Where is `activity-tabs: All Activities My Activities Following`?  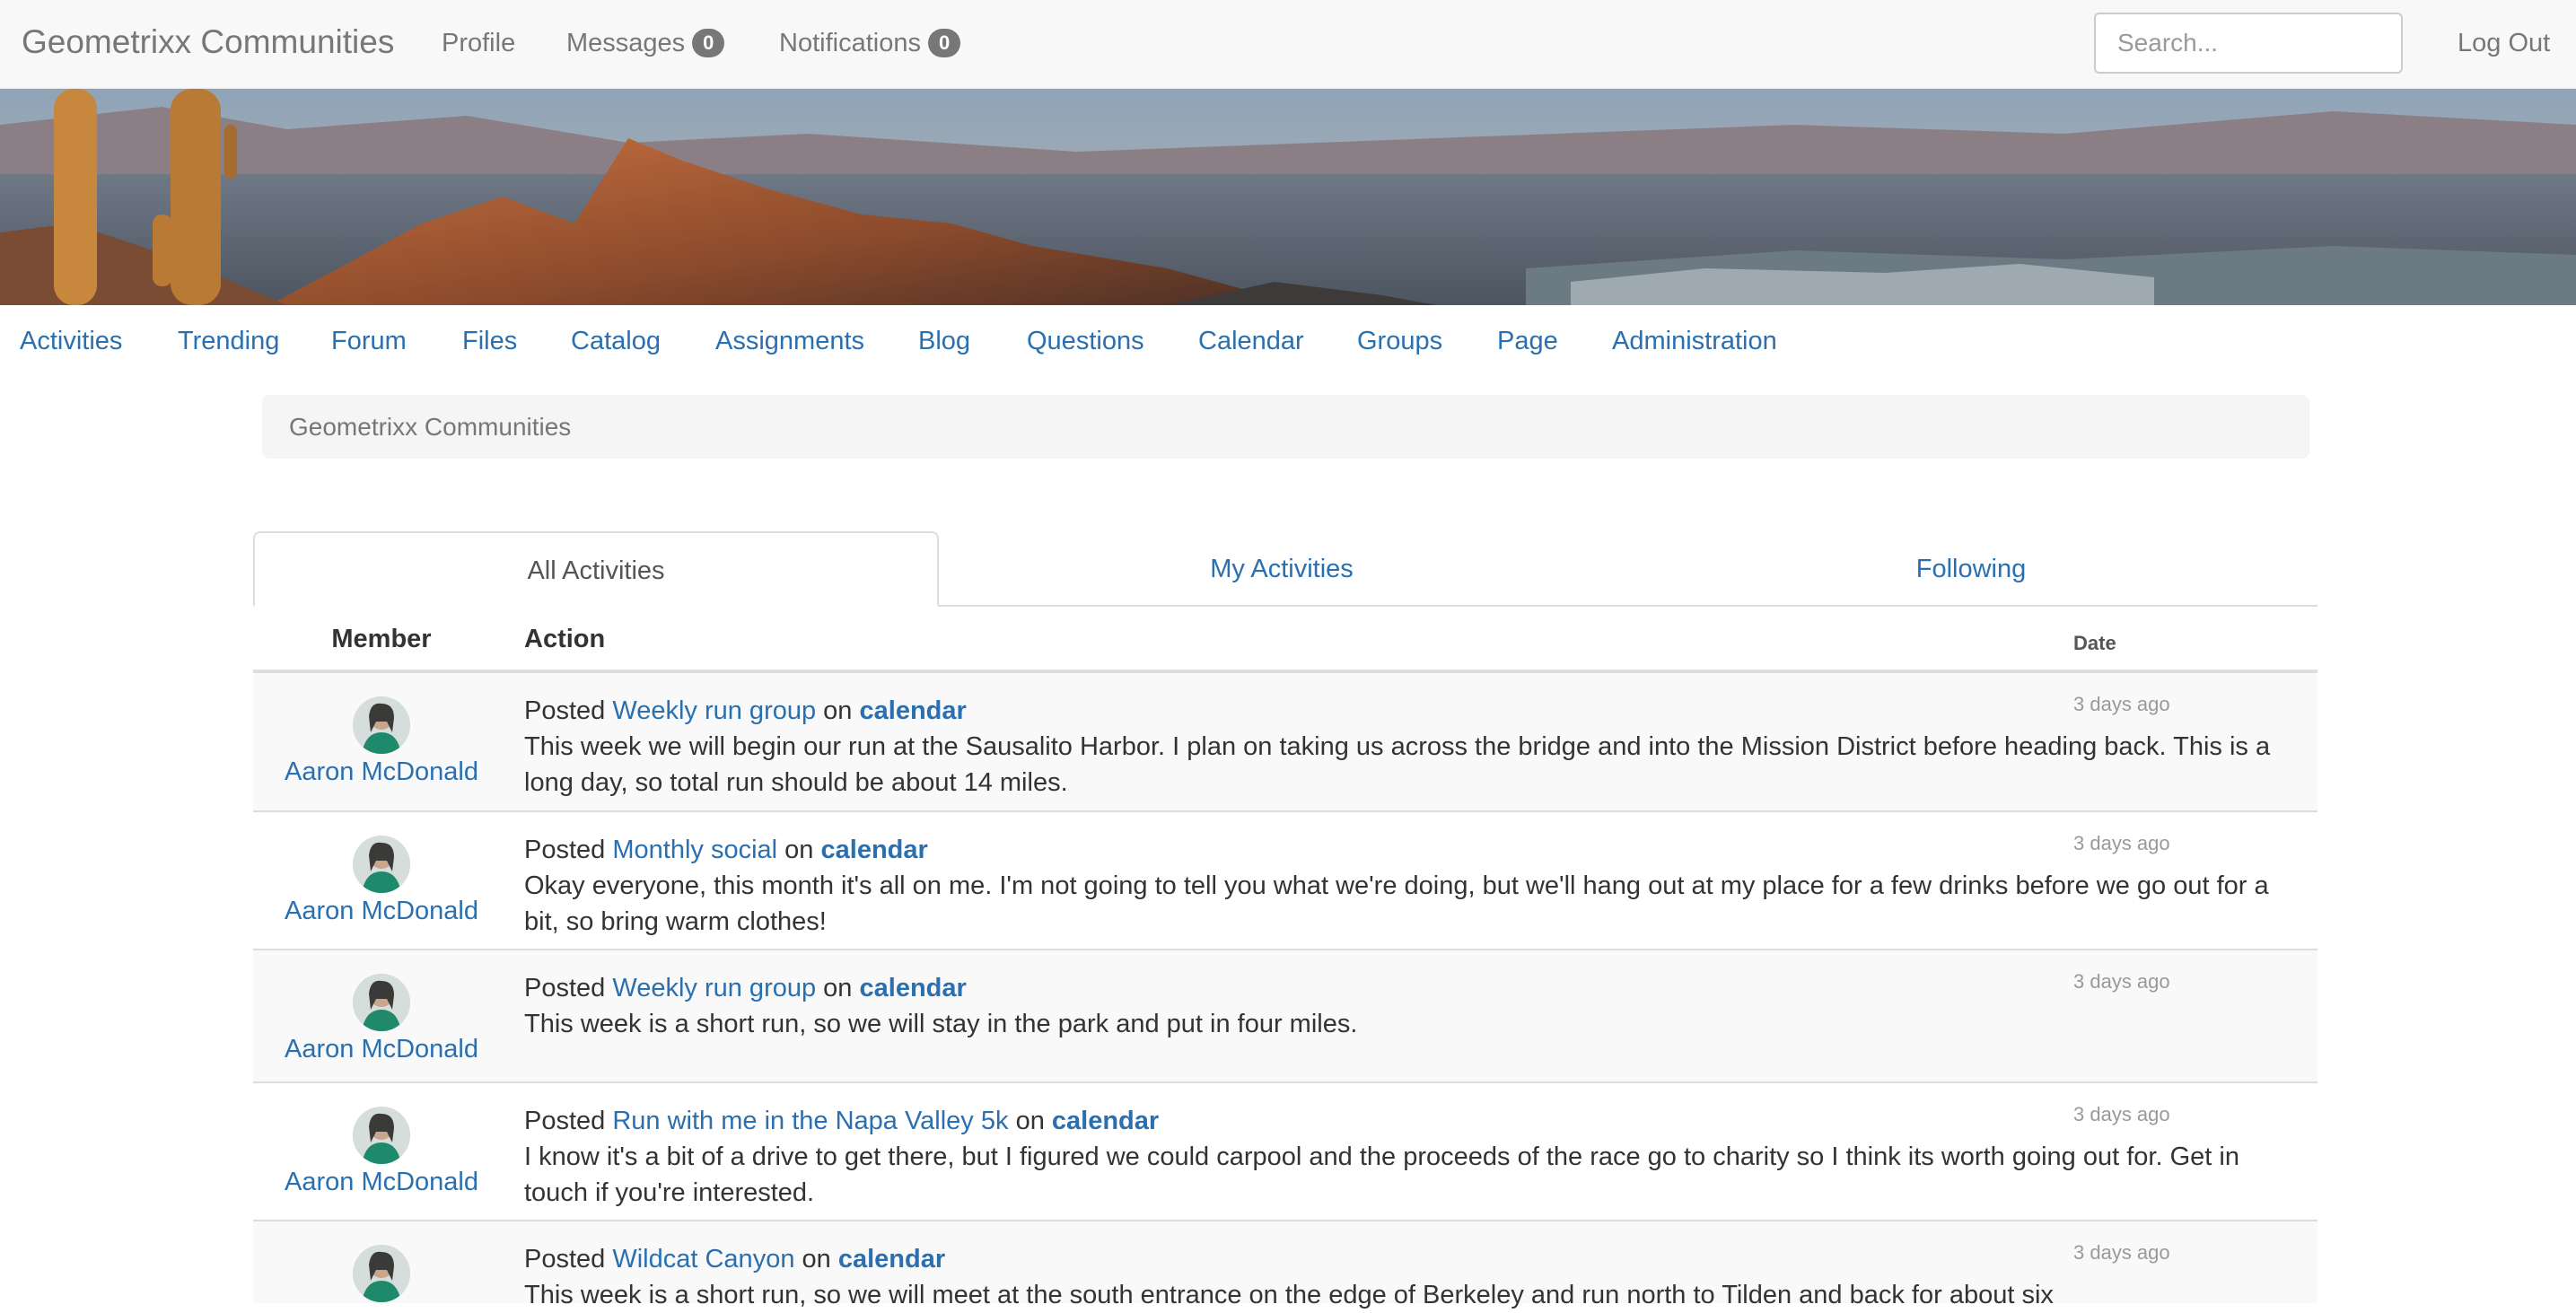
activity-tabs: All Activities My Activities Following is located at coordinates (1285, 569).